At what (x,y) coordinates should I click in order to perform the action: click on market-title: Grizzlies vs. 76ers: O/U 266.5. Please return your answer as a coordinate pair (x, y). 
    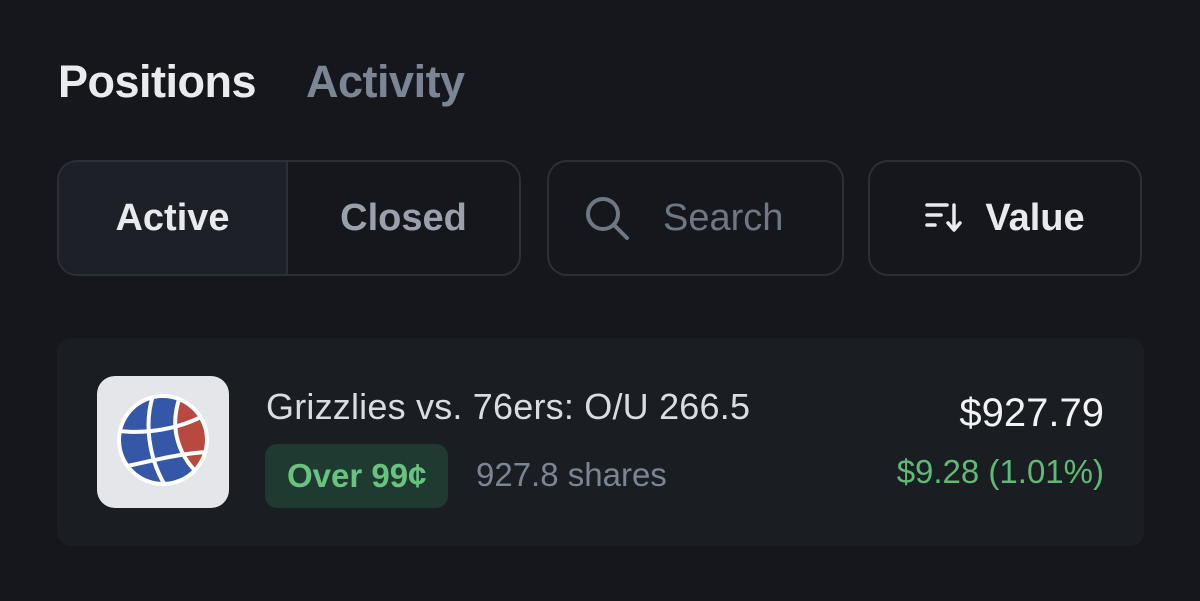
    Looking at the image, I should click on (508, 406).